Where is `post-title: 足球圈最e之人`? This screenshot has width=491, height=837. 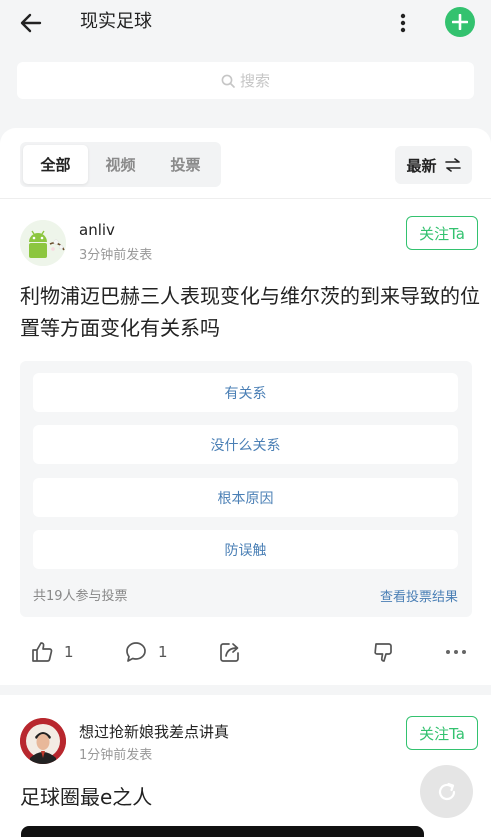 post-title: 足球圈最e之人 is located at coordinates (86, 797).